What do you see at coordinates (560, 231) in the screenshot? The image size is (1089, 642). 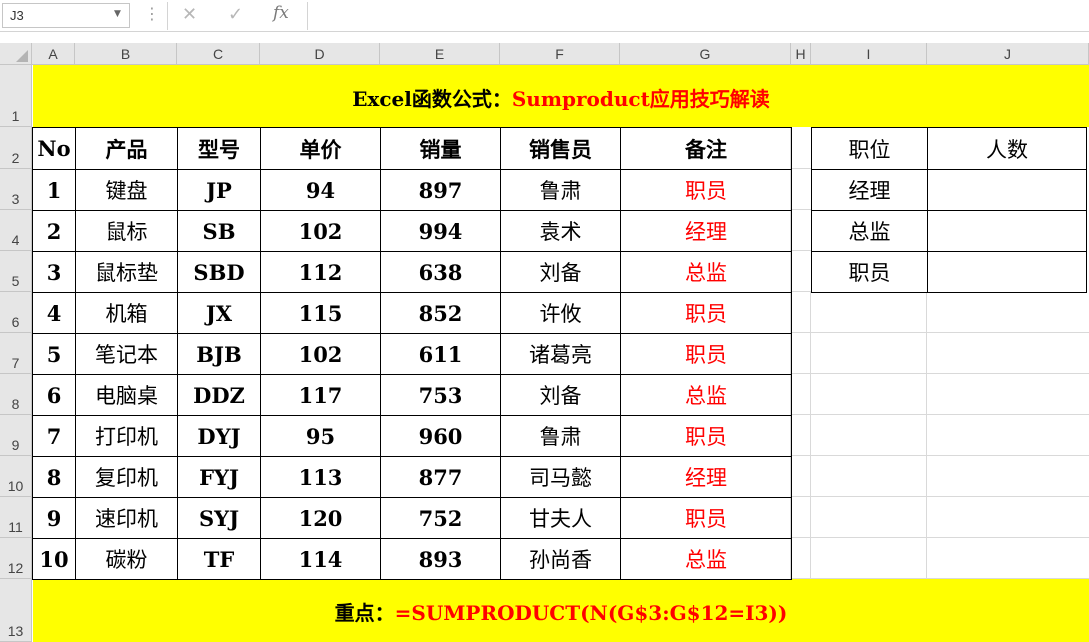 I see `table-cell: 袁术` at bounding box center [560, 231].